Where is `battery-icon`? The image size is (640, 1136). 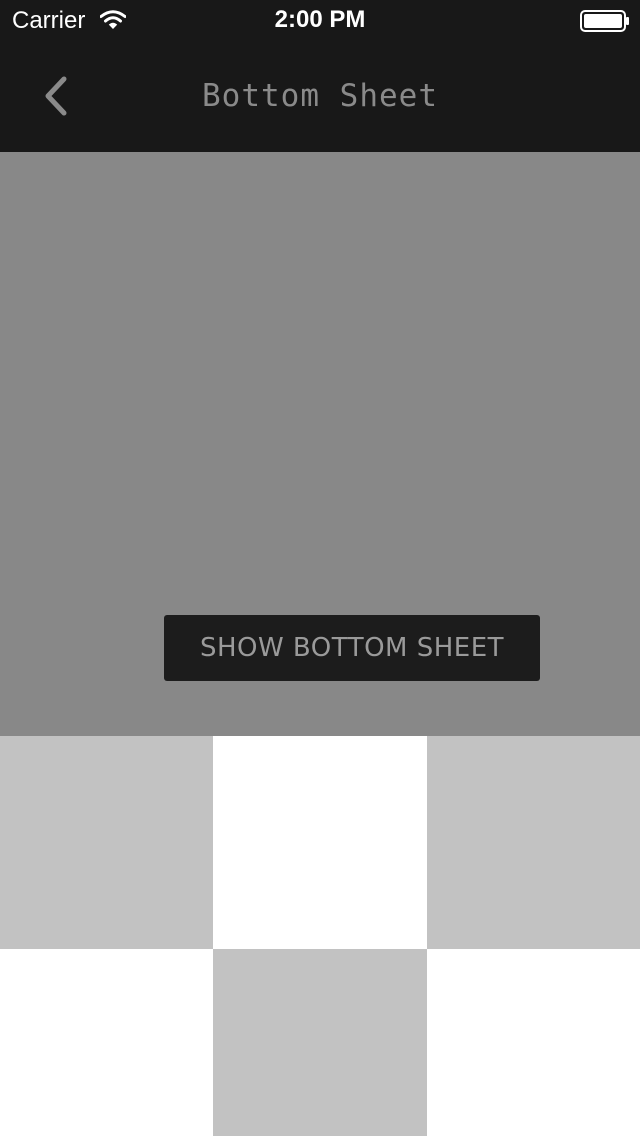 battery-icon is located at coordinates (605, 21).